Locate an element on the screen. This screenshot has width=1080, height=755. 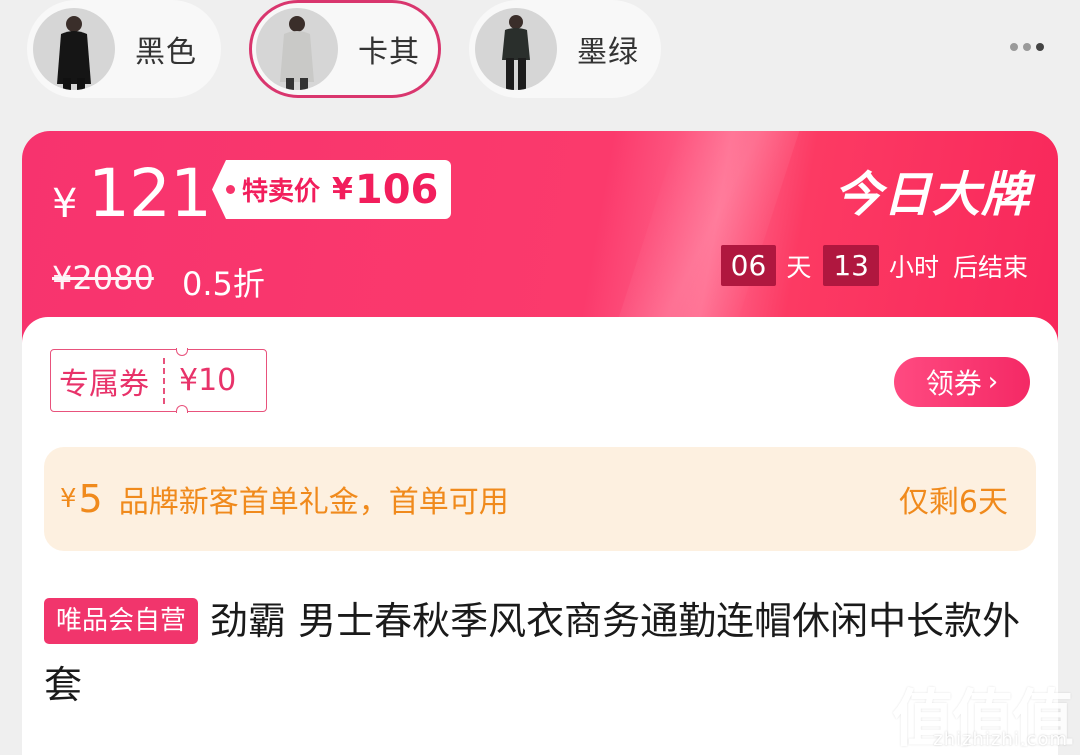
original-price: ¥2080 is located at coordinates (103, 278).